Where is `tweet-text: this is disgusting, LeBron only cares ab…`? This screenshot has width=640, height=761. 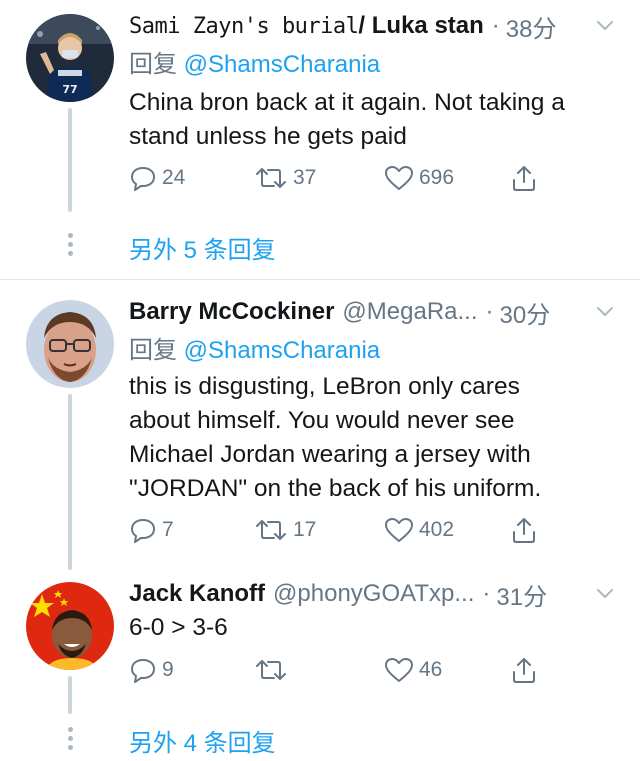
tweet-text: this is disgusting, LeBron only cares ab… is located at coordinates (374, 438).